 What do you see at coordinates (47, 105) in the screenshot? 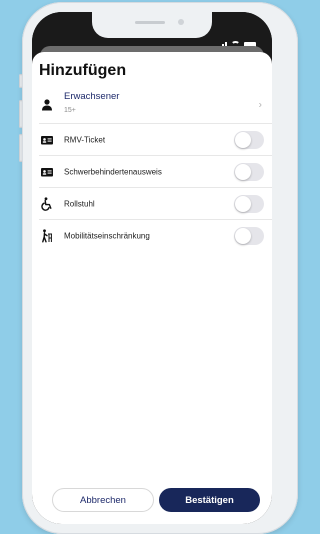
I see `person-icon` at bounding box center [47, 105].